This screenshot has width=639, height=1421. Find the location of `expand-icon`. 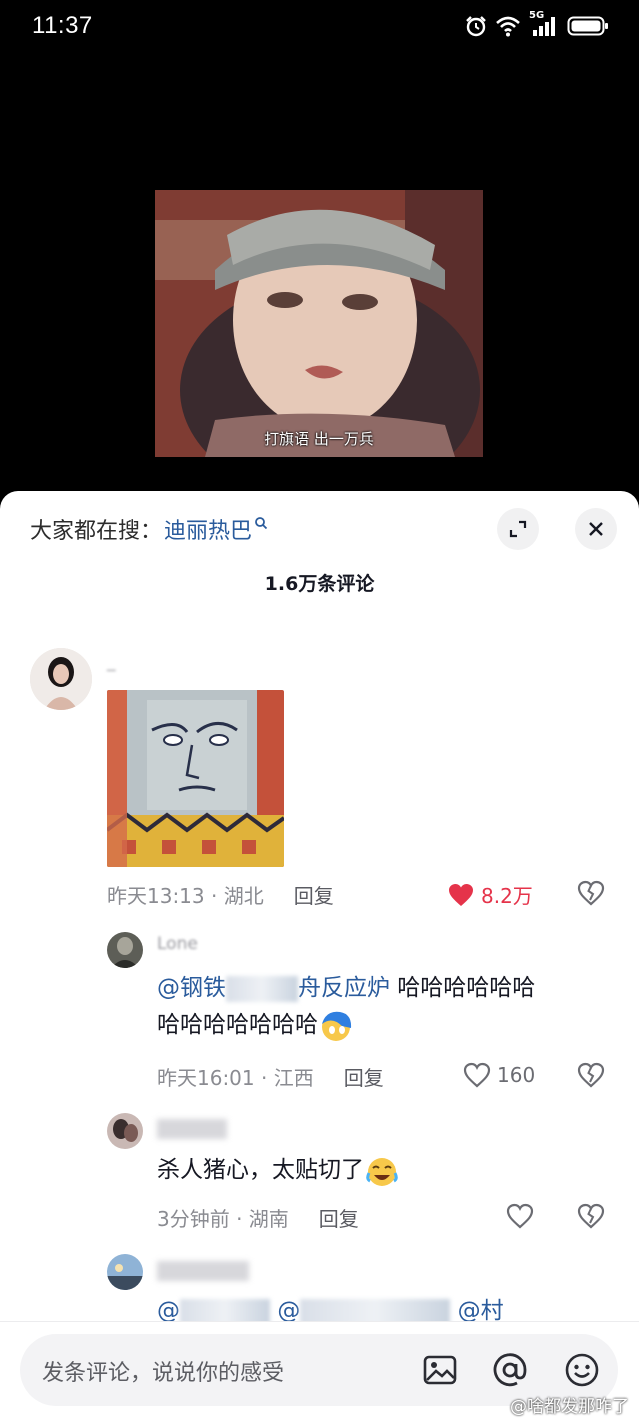

expand-icon is located at coordinates (518, 529).